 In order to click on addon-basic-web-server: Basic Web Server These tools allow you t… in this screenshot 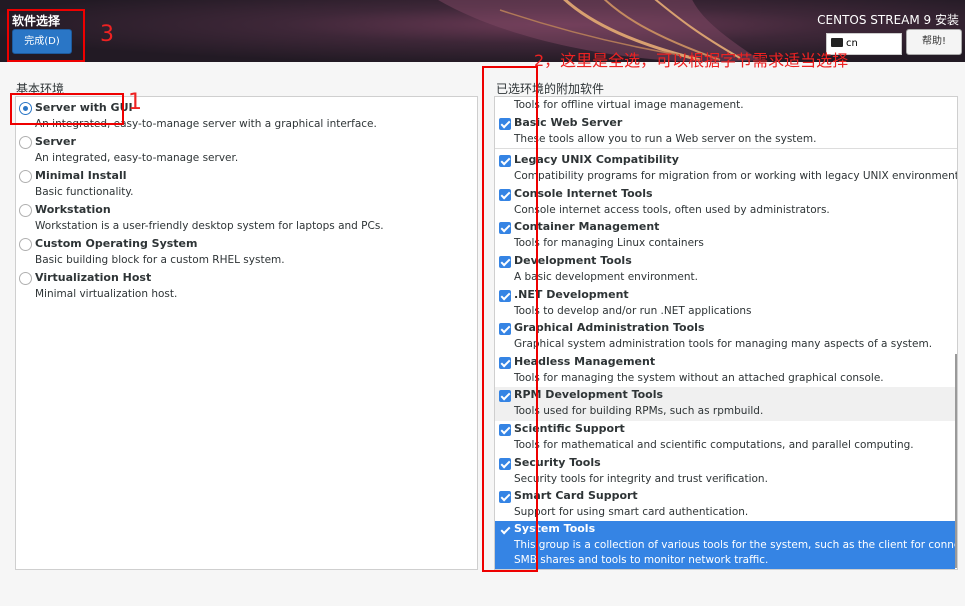, I will do `click(725, 132)`.